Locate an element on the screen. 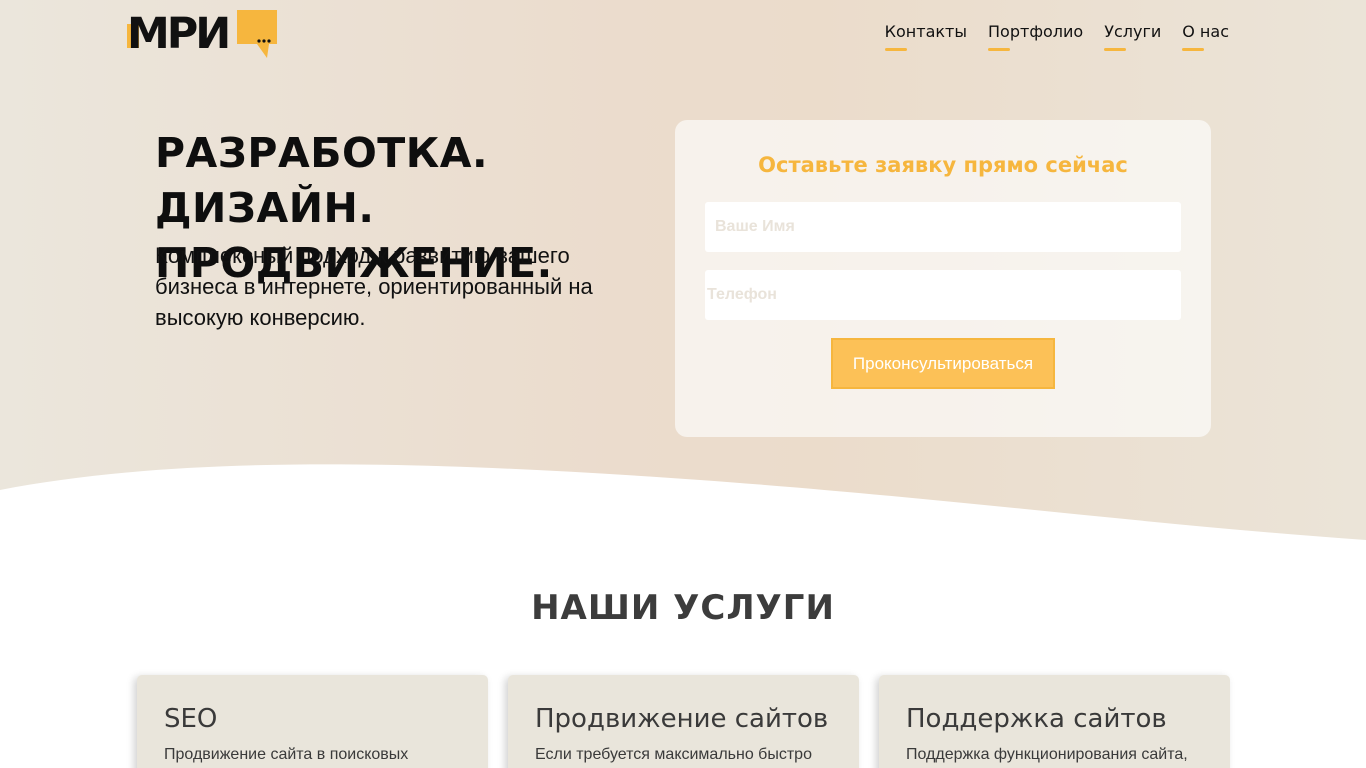 This screenshot has height=768, width=1366. service-card-text: Продвижение сайта в поисковых is located at coordinates (286, 754).